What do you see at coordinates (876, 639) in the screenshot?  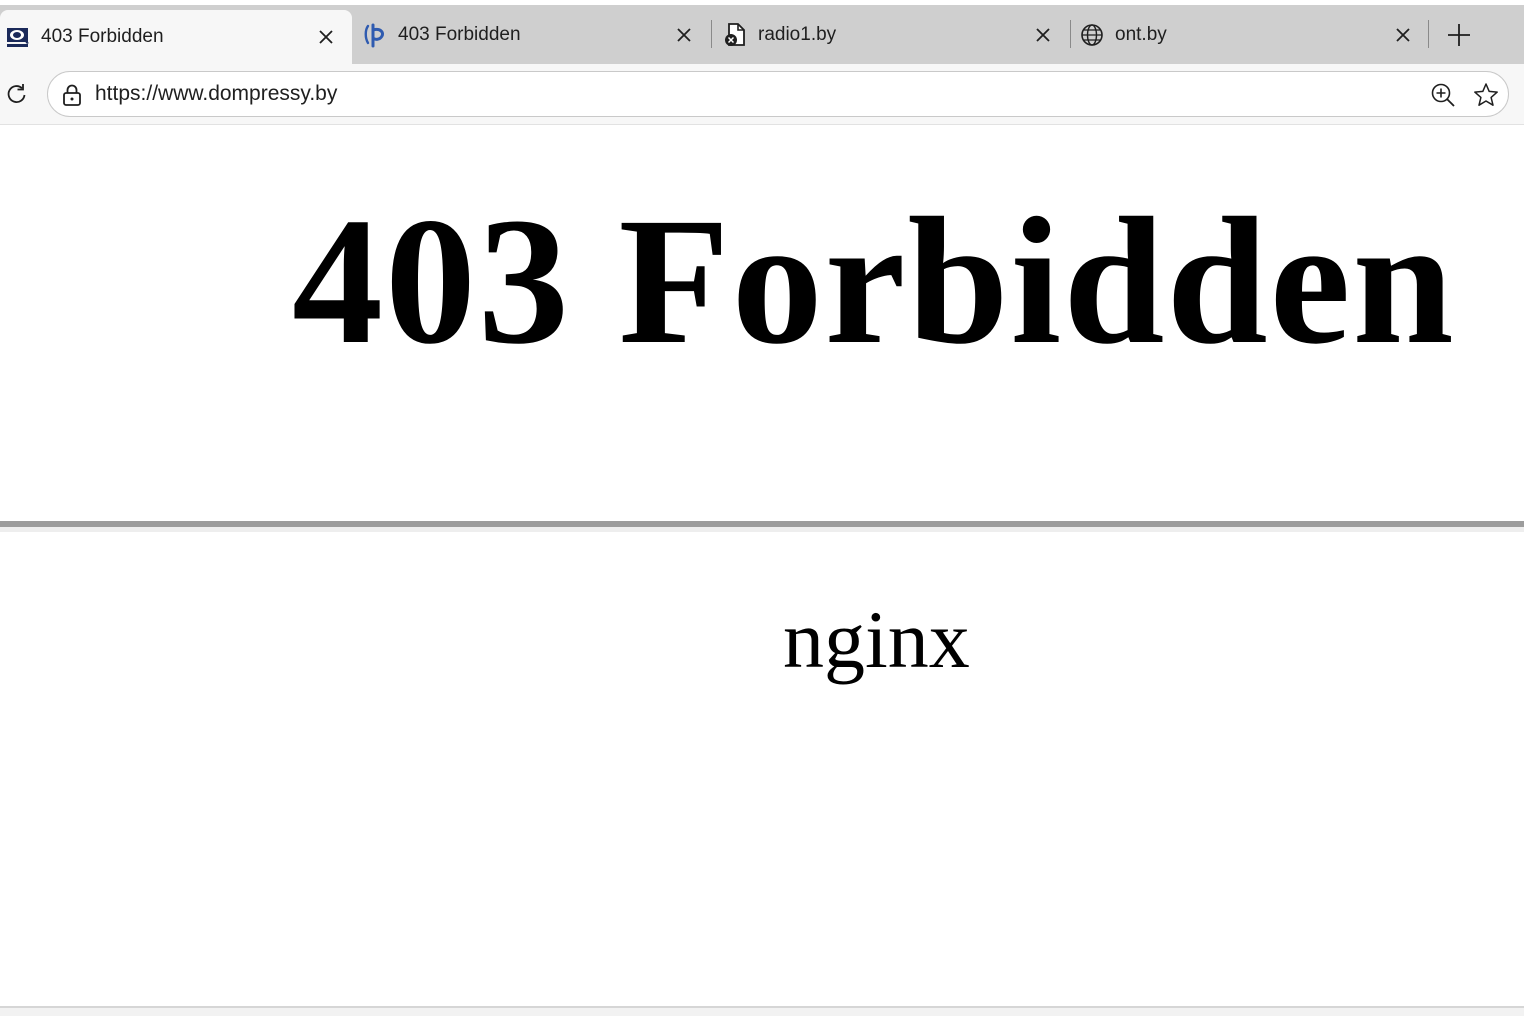 I see `server-name: nginx` at bounding box center [876, 639].